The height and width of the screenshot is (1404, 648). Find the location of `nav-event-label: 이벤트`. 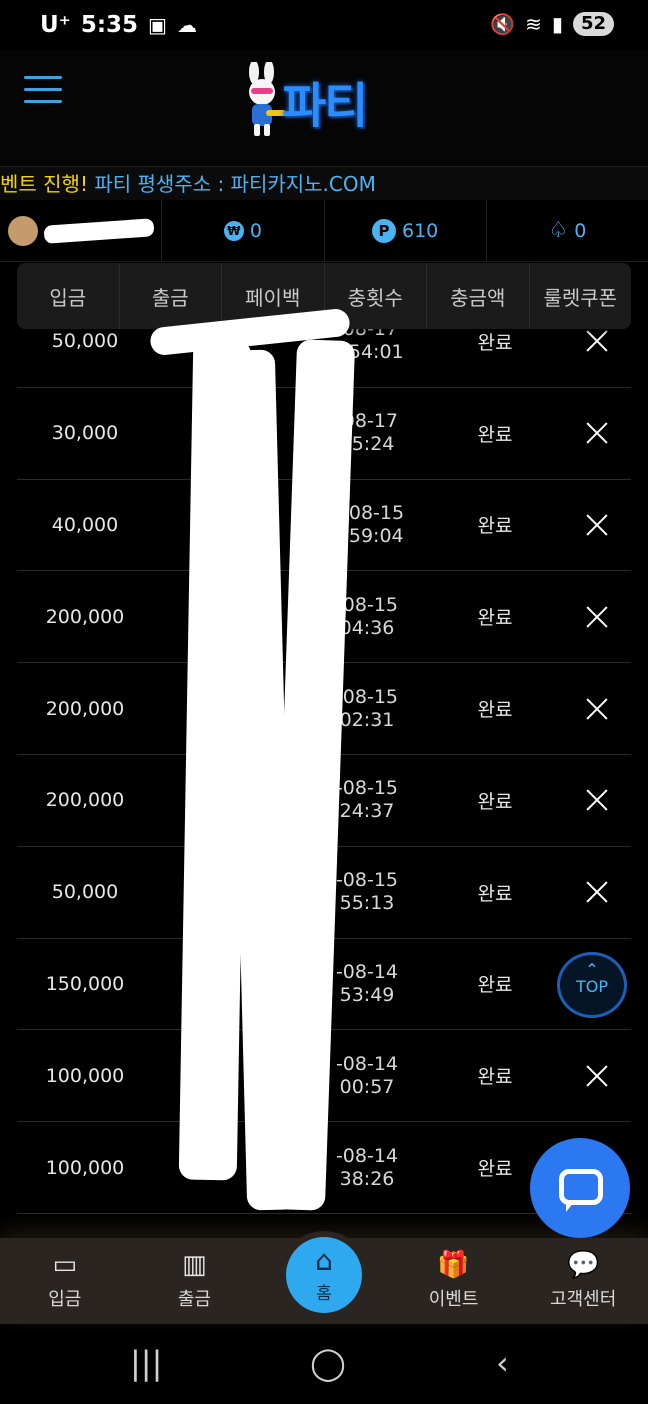

nav-event-label: 이벤트 is located at coordinates (453, 1299).